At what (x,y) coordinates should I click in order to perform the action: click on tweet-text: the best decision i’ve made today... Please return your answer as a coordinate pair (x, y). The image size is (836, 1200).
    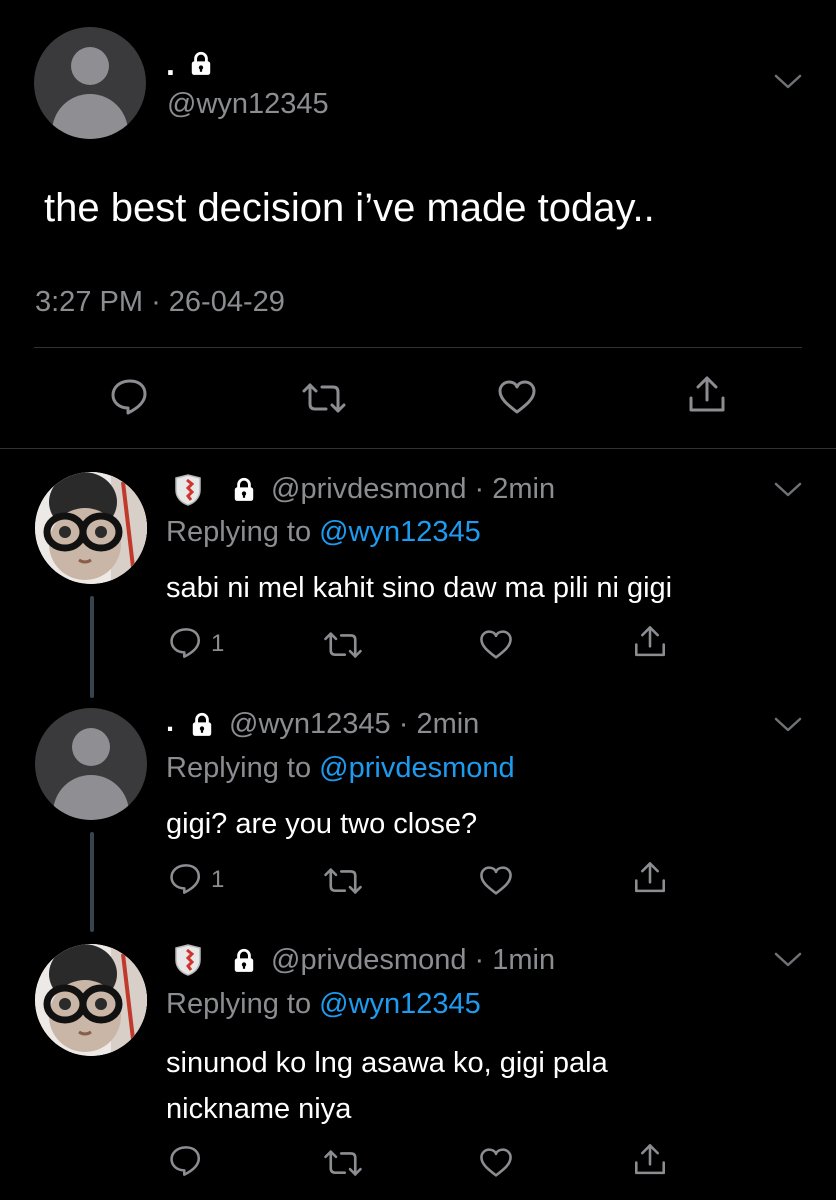
    Looking at the image, I should click on (349, 208).